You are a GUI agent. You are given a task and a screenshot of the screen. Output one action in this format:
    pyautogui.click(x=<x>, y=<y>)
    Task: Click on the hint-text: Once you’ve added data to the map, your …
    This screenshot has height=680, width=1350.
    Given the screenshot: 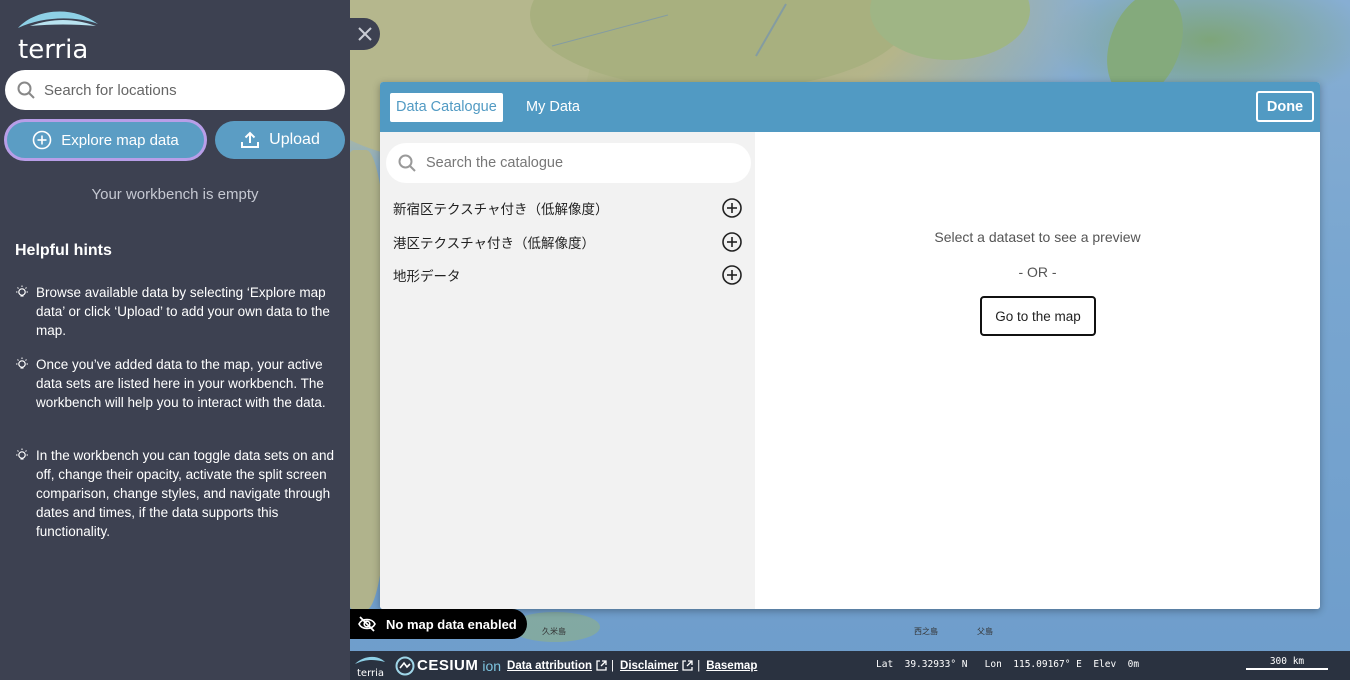 What is the action you would take?
    pyautogui.click(x=181, y=383)
    